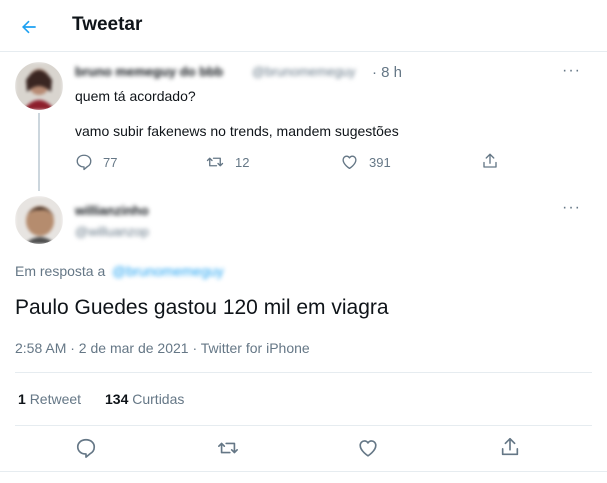  What do you see at coordinates (202, 307) in the screenshot?
I see `main-tweet-text: Paulo Guedes gastou 120 mil em viagra` at bounding box center [202, 307].